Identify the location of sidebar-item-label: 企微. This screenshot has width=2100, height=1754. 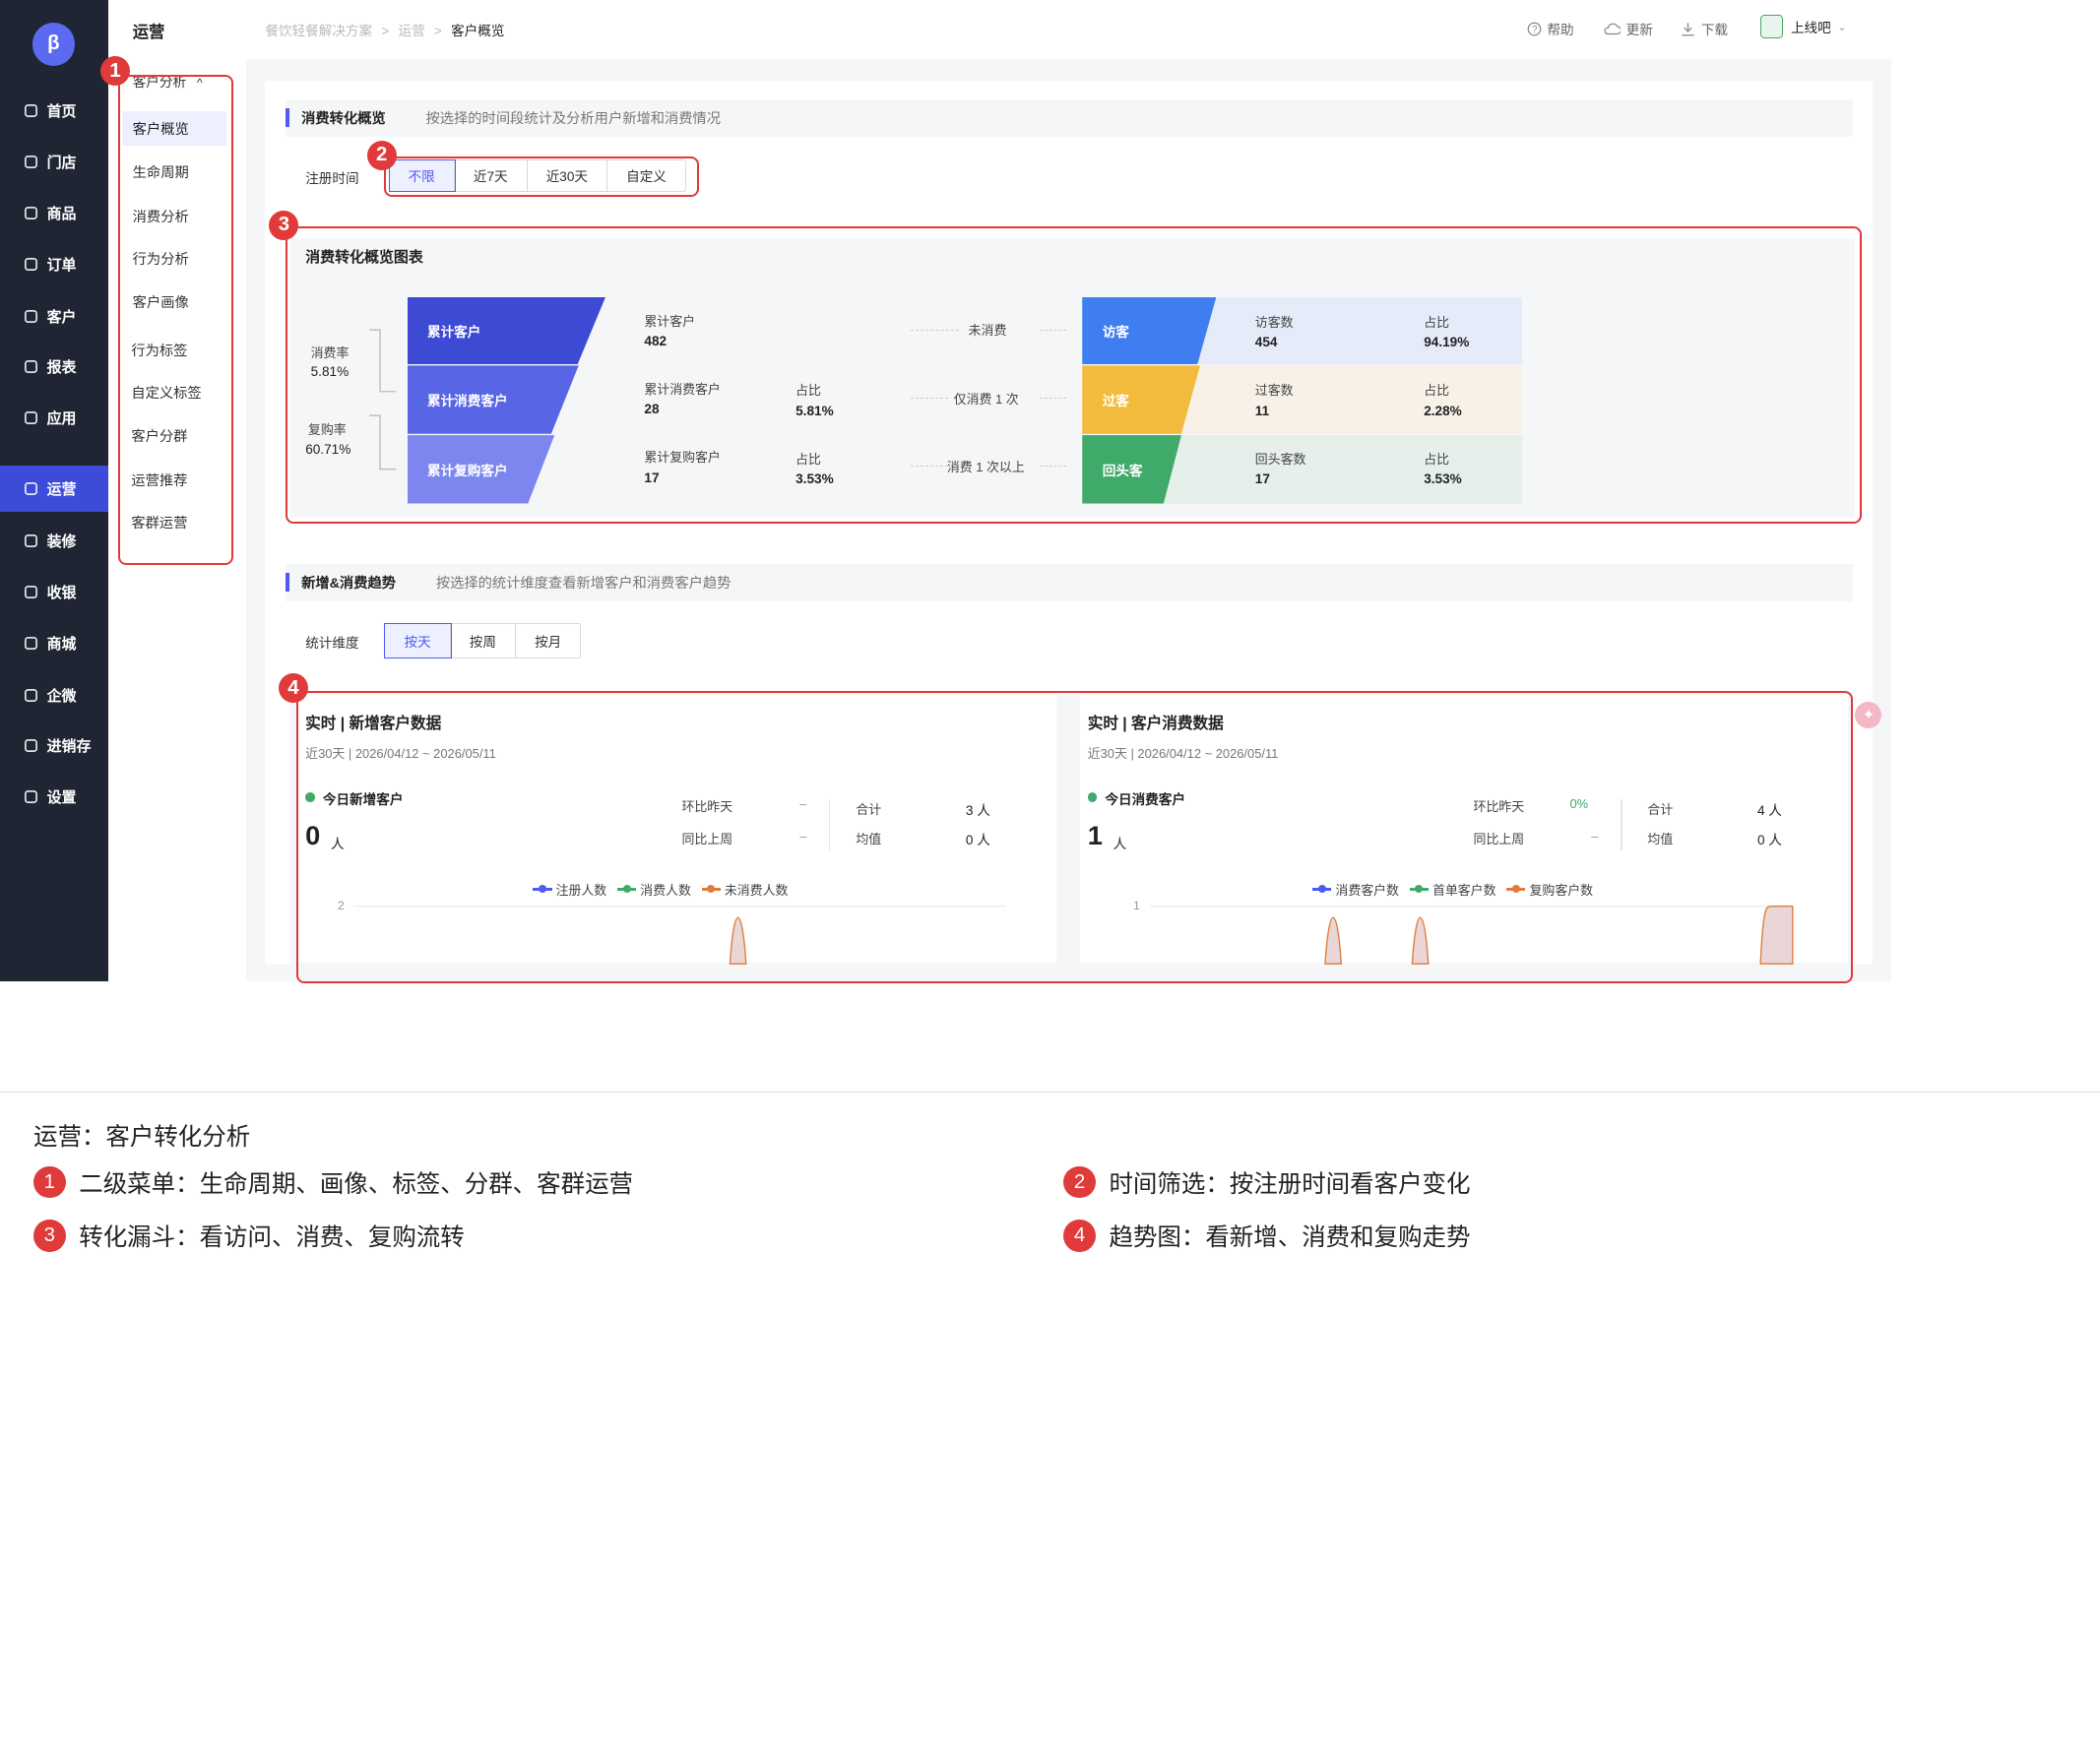
(62, 696).